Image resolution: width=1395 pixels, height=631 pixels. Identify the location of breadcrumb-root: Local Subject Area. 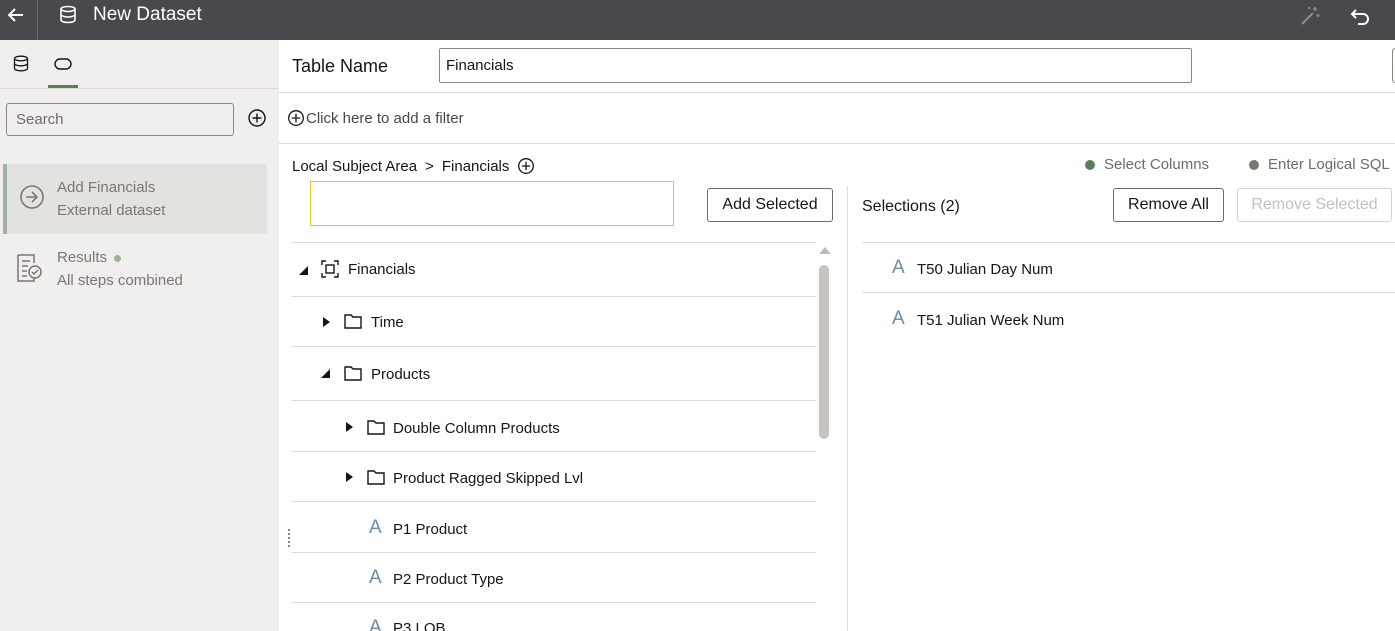
(354, 166).